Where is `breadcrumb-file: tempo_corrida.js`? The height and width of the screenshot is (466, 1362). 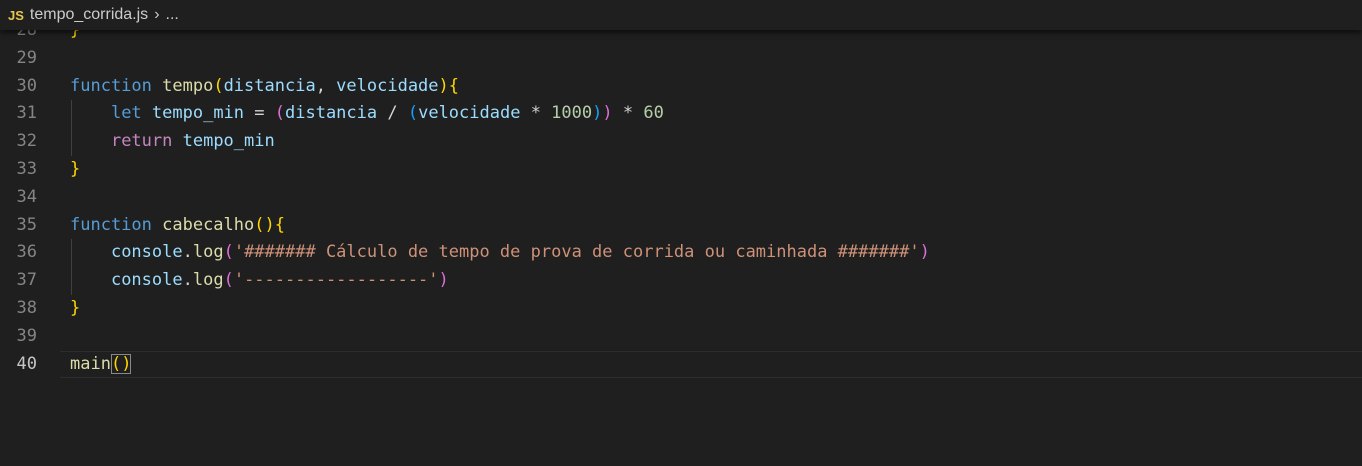 breadcrumb-file: tempo_corrida.js is located at coordinates (89, 15).